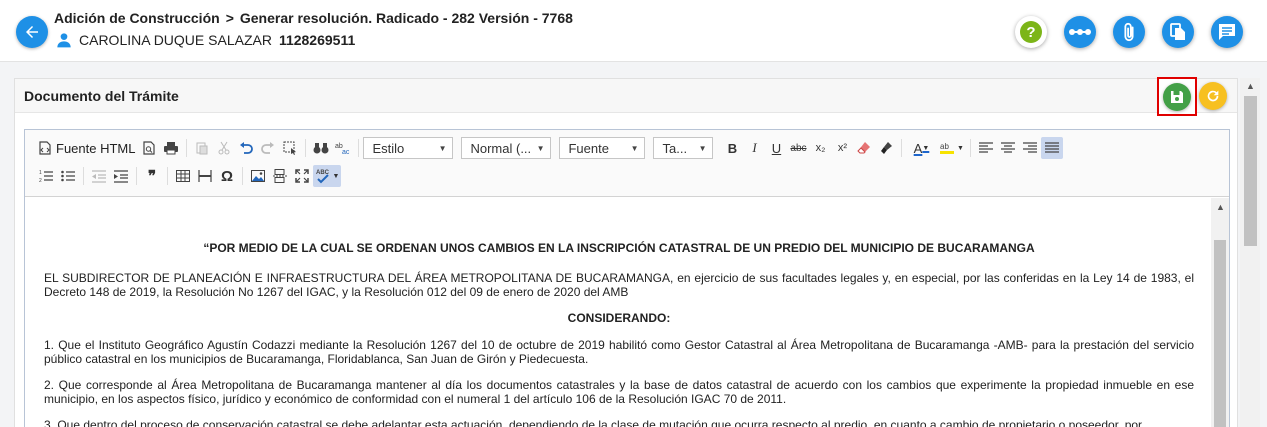 The height and width of the screenshot is (427, 1267). What do you see at coordinates (820, 148) in the screenshot?
I see `subscript-button: x₂` at bounding box center [820, 148].